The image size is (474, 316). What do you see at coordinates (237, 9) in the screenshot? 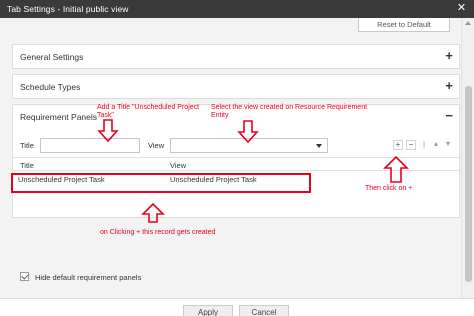
I see `dialog-titlebar: Tab Settings - Initial public view ✕` at bounding box center [237, 9].